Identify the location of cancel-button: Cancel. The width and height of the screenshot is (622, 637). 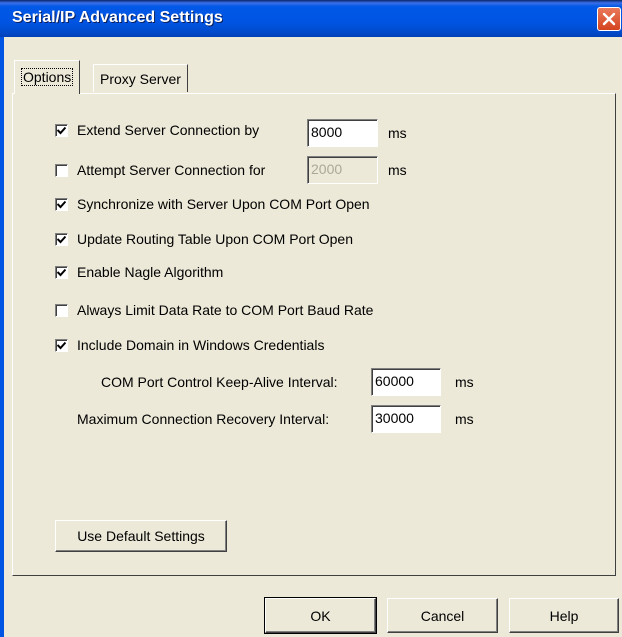
(442, 615).